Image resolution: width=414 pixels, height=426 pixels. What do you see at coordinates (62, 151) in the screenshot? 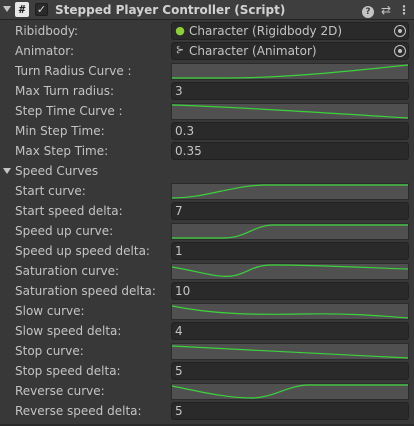
I see `max-step-time-label: Max Step Time:` at bounding box center [62, 151].